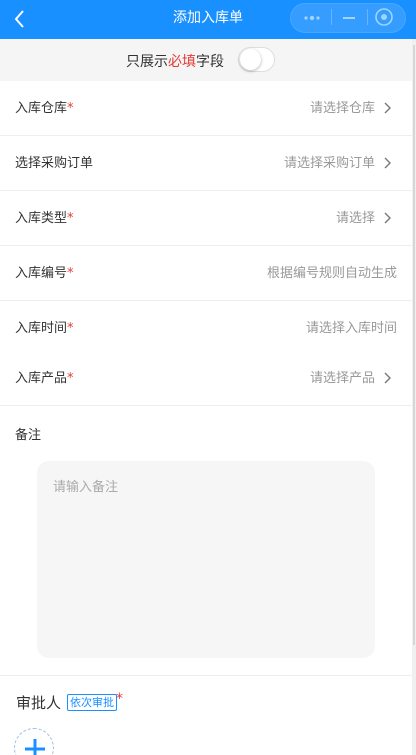 The height and width of the screenshot is (755, 416). What do you see at coordinates (206, 378) in the screenshot?
I see `form-row-products: 入库产品* 请选择产品` at bounding box center [206, 378].